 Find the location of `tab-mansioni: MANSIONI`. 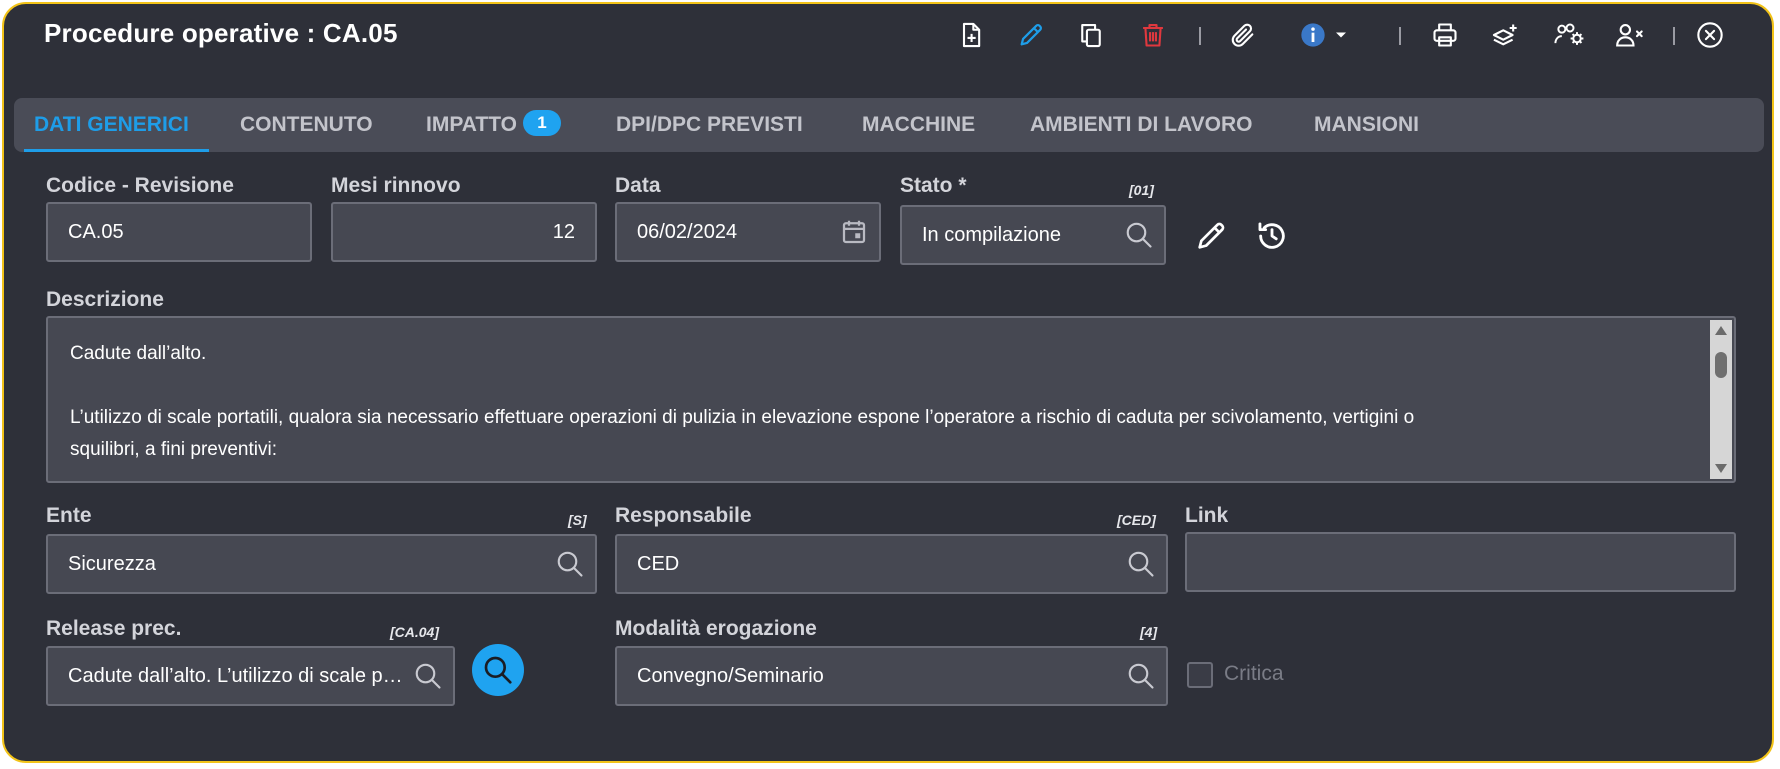

tab-mansioni: MANSIONI is located at coordinates (1366, 125).